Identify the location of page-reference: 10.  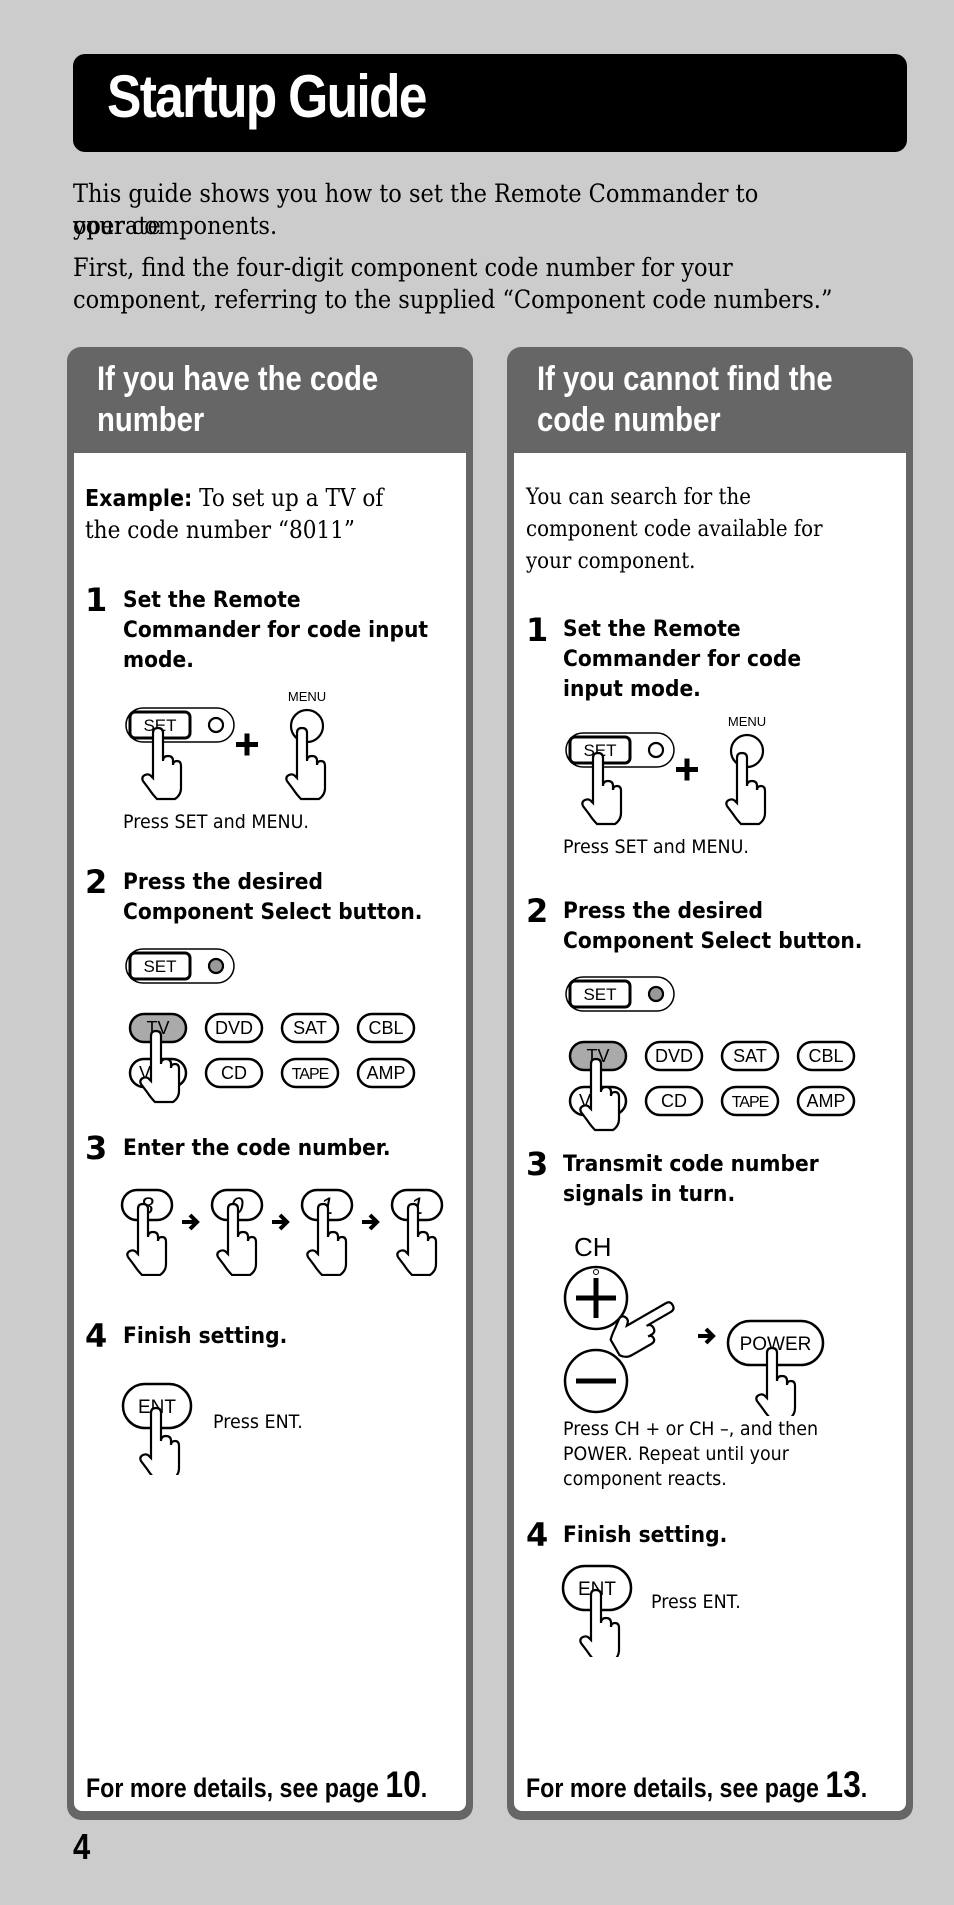
(402, 1784).